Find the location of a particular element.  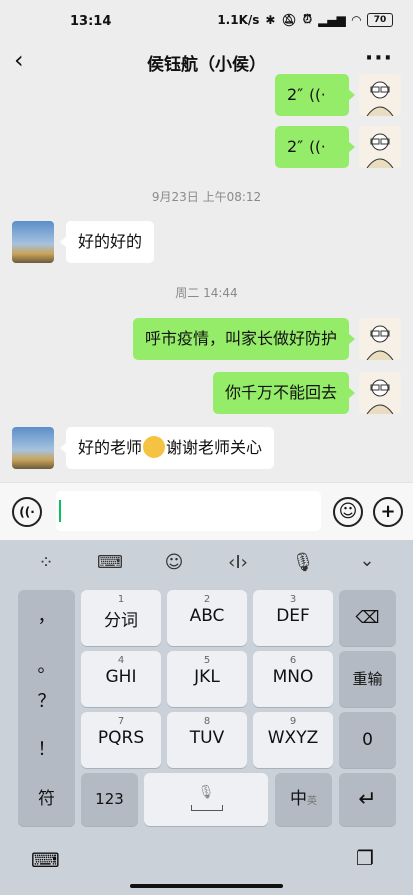

key-label: DEF is located at coordinates (293, 616).